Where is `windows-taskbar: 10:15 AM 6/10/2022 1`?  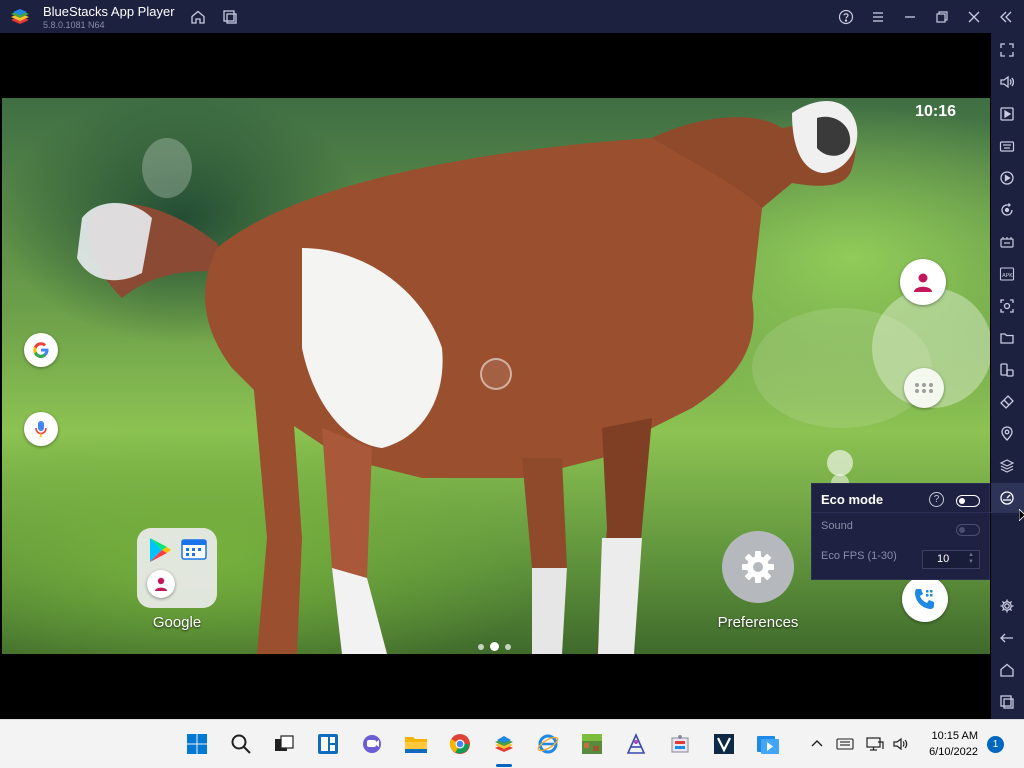
windows-taskbar: 10:15 AM 6/10/2022 1 is located at coordinates (512, 743).